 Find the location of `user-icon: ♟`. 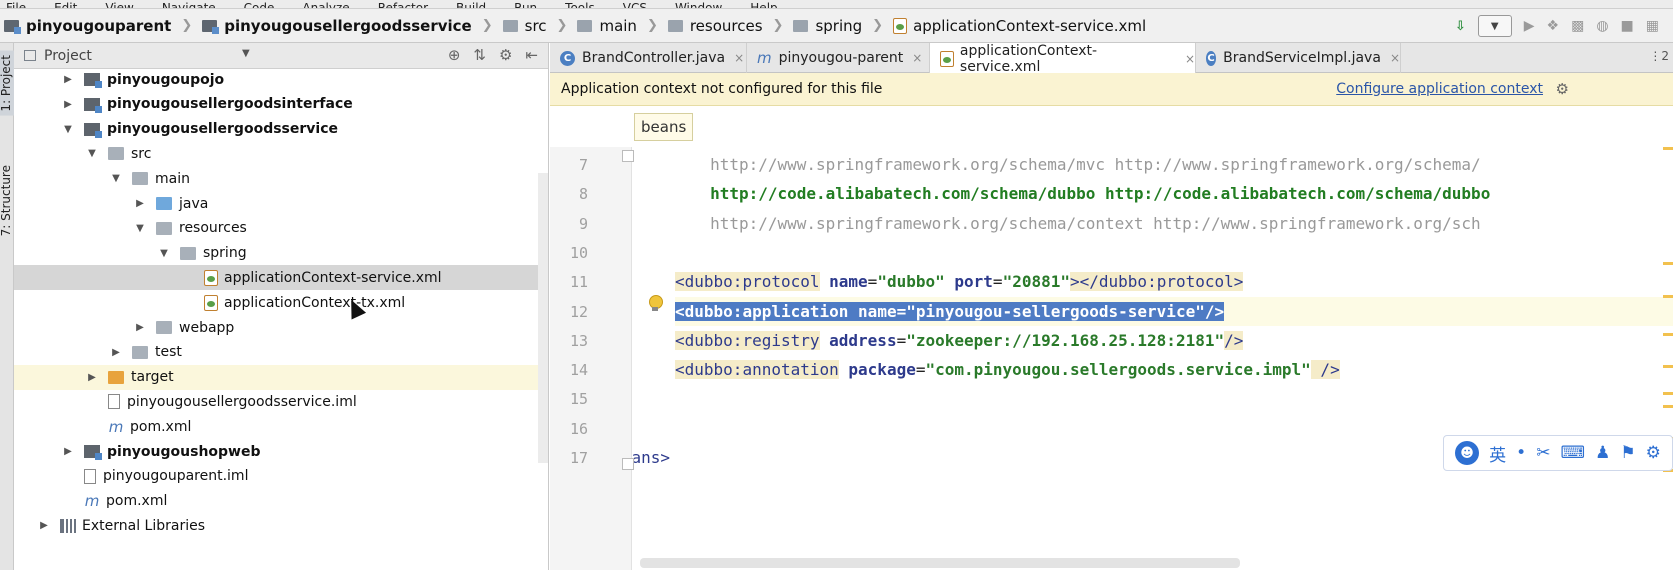

user-icon: ♟ is located at coordinates (1602, 453).